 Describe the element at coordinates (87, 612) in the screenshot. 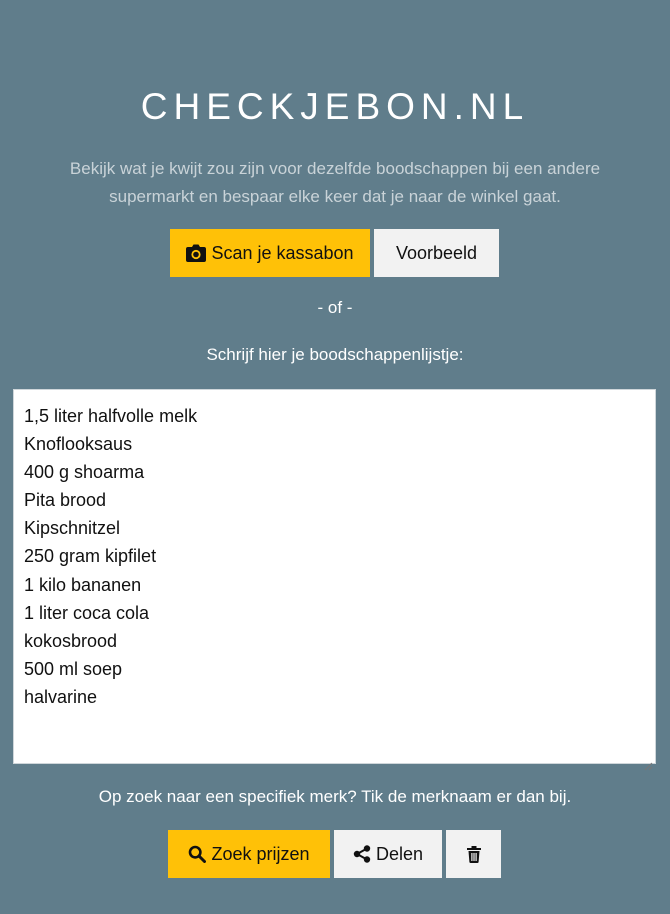

I see `shopping-list-line: 1 liter coca cola` at that location.